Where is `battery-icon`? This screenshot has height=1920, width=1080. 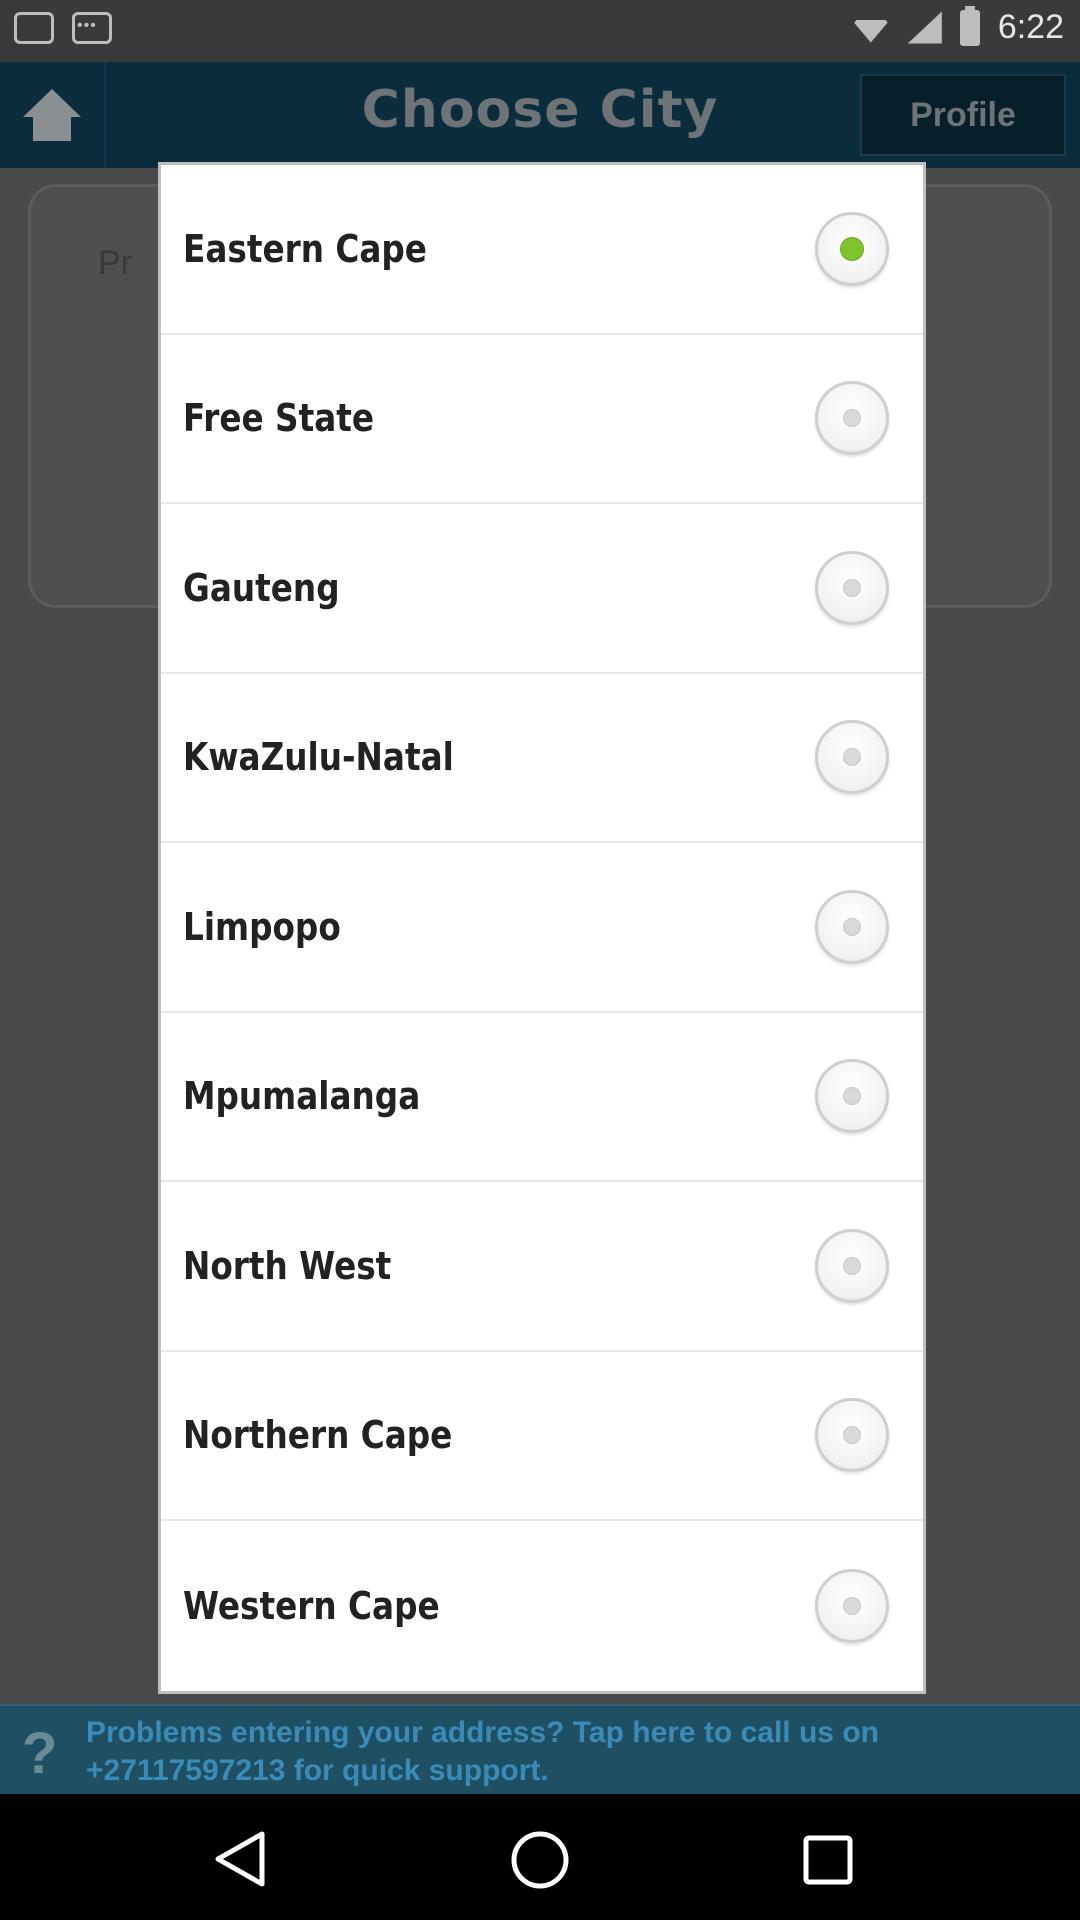
battery-icon is located at coordinates (969, 25).